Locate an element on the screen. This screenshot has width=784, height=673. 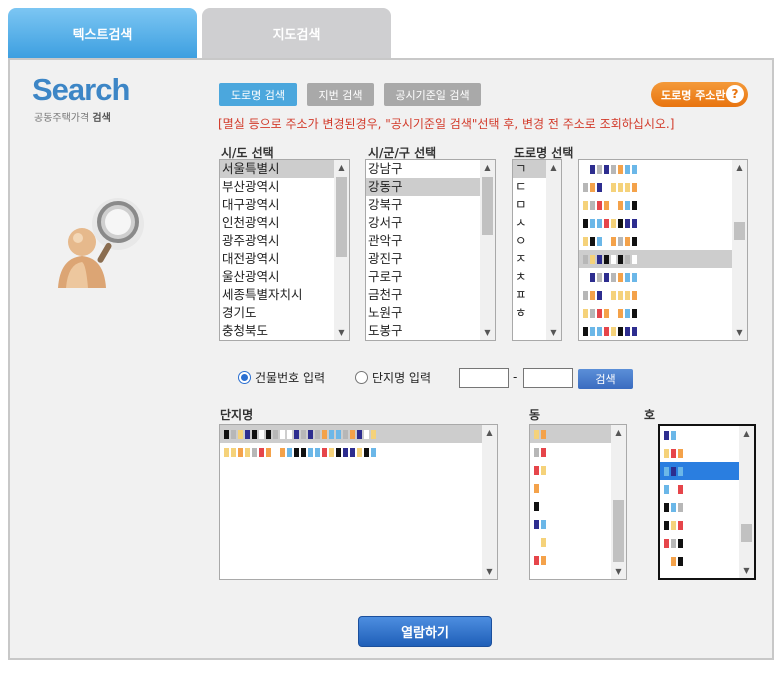
road-name-list is located at coordinates (663, 250).